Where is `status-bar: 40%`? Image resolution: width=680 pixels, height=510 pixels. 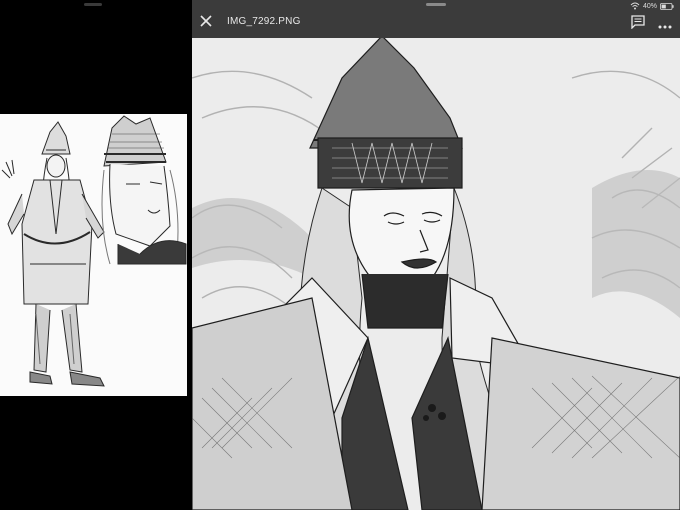 status-bar: 40% is located at coordinates (652, 6).